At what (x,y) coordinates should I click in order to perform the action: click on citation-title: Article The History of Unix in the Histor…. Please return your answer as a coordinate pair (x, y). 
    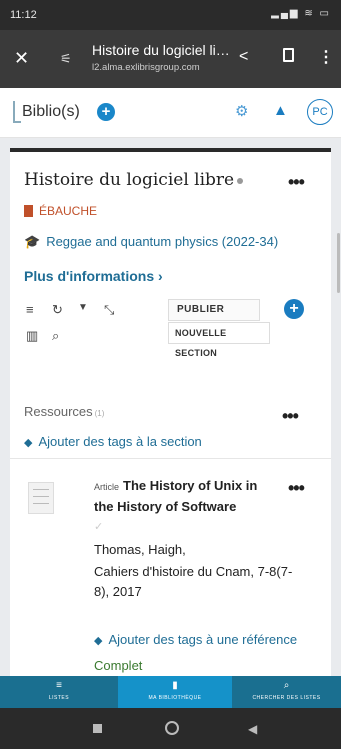
    Looking at the image, I should click on (184, 496).